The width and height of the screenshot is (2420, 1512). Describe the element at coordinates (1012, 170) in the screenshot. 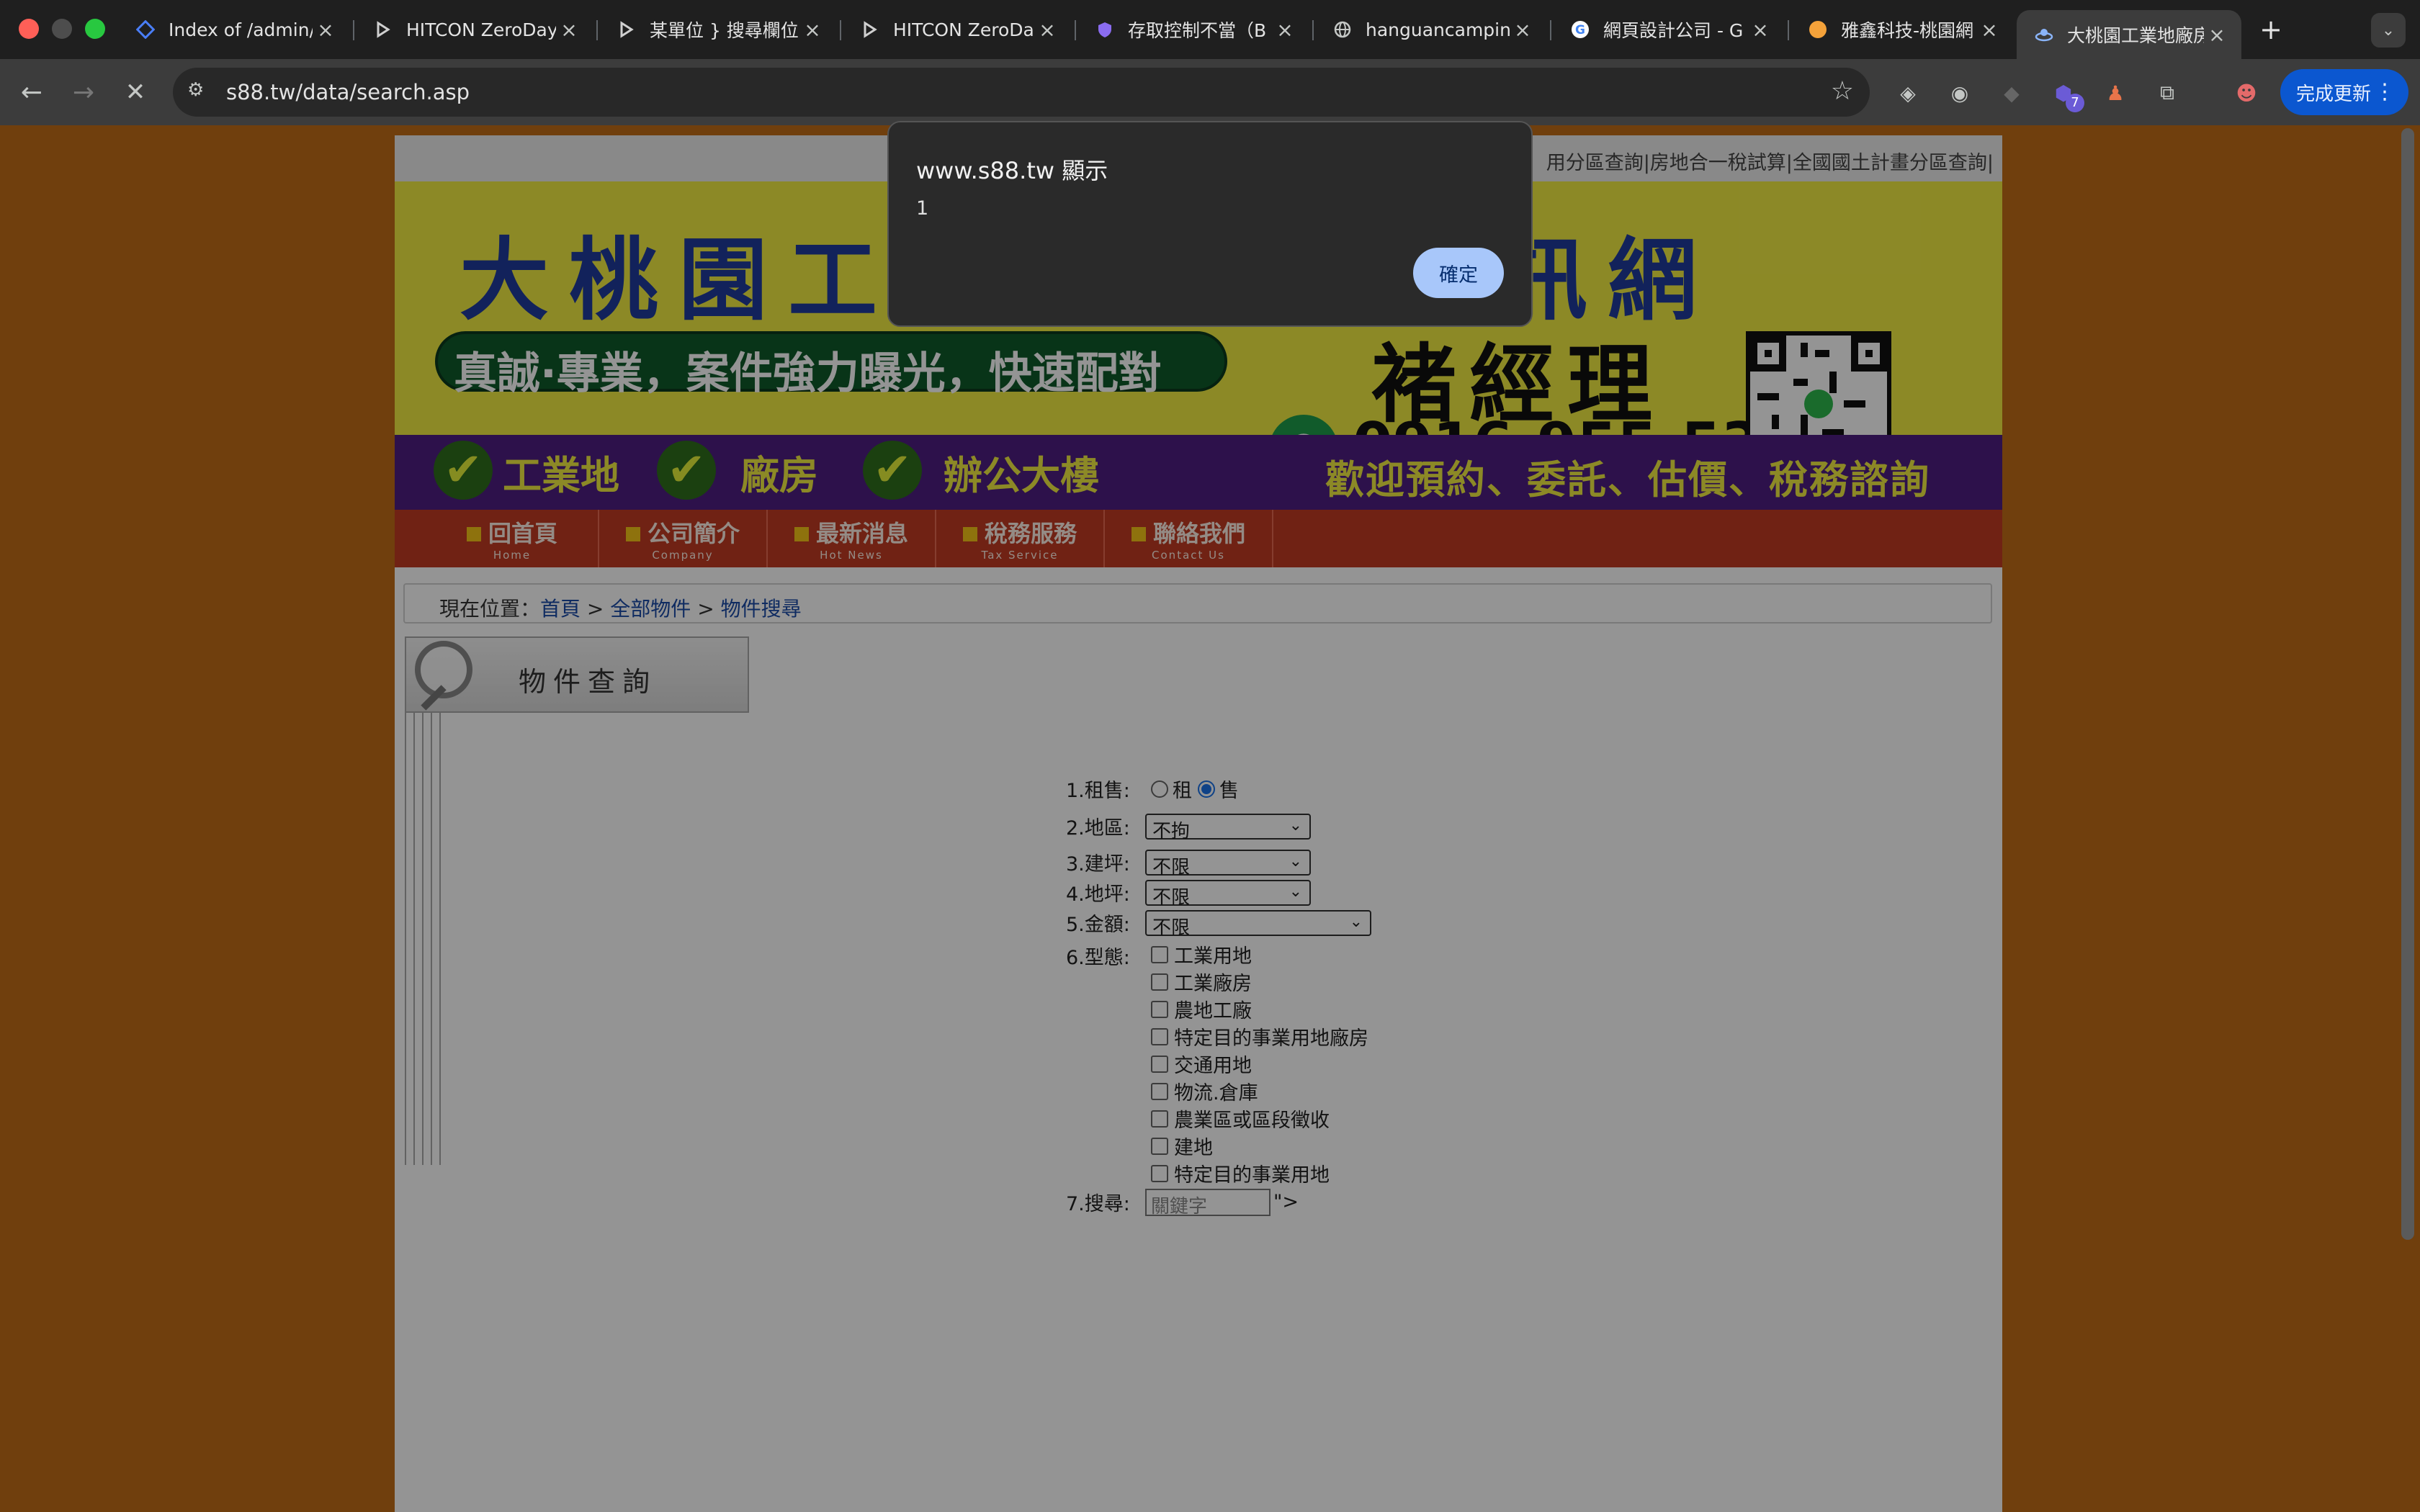

I see `dialog-title: www.s88.tw 顯示` at that location.